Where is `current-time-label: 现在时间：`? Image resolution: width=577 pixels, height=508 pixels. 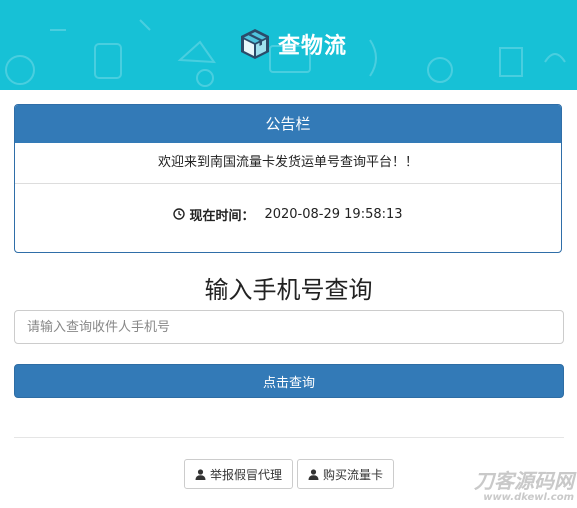 current-time-label: 现在时间： is located at coordinates (222, 216).